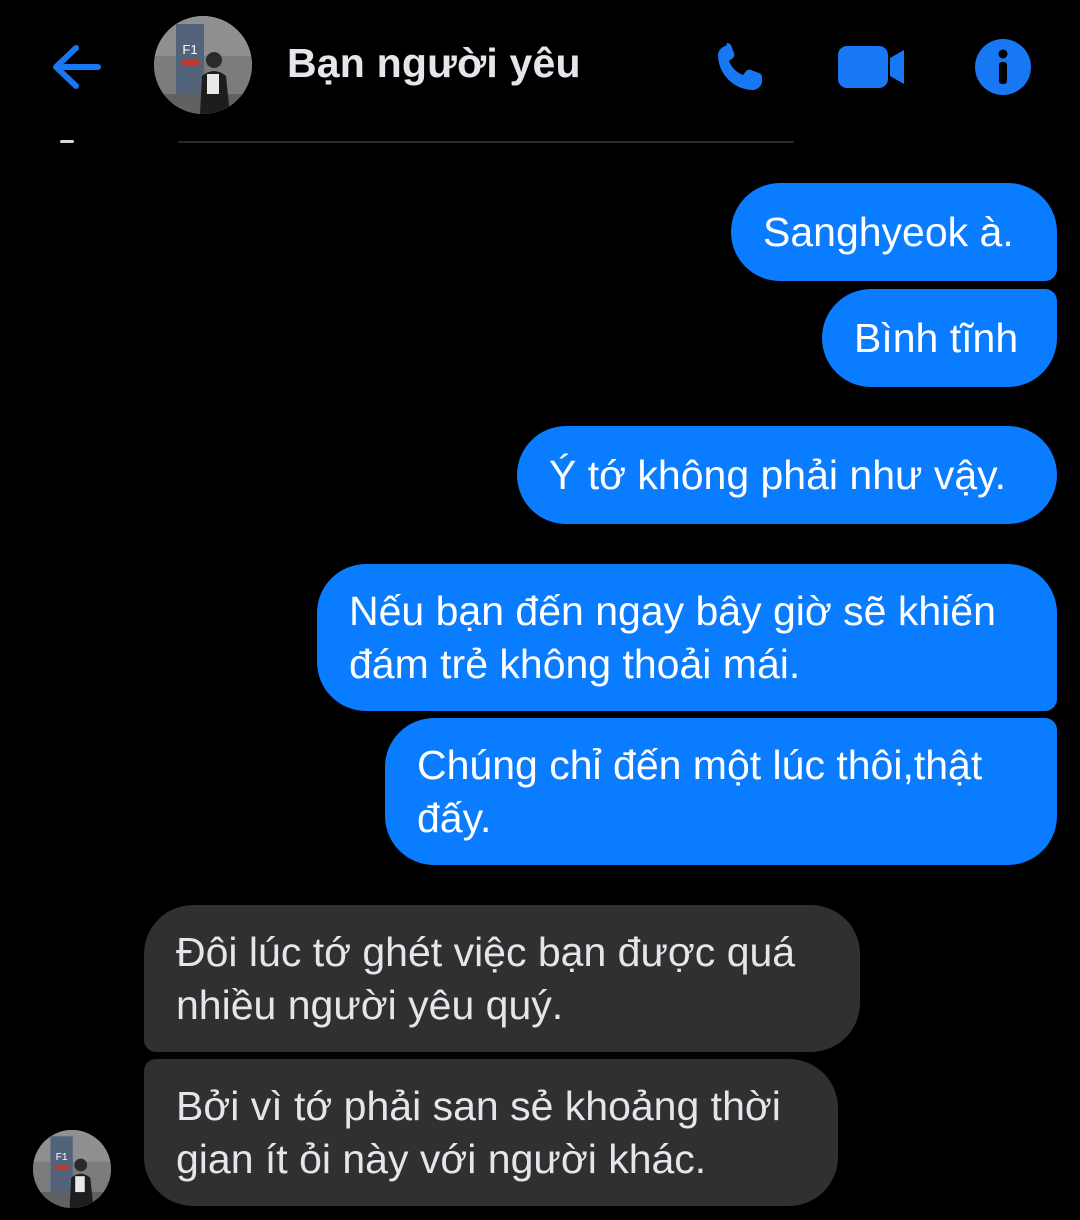  Describe the element at coordinates (72, 1169) in the screenshot. I see `sender-avatar: F1` at that location.